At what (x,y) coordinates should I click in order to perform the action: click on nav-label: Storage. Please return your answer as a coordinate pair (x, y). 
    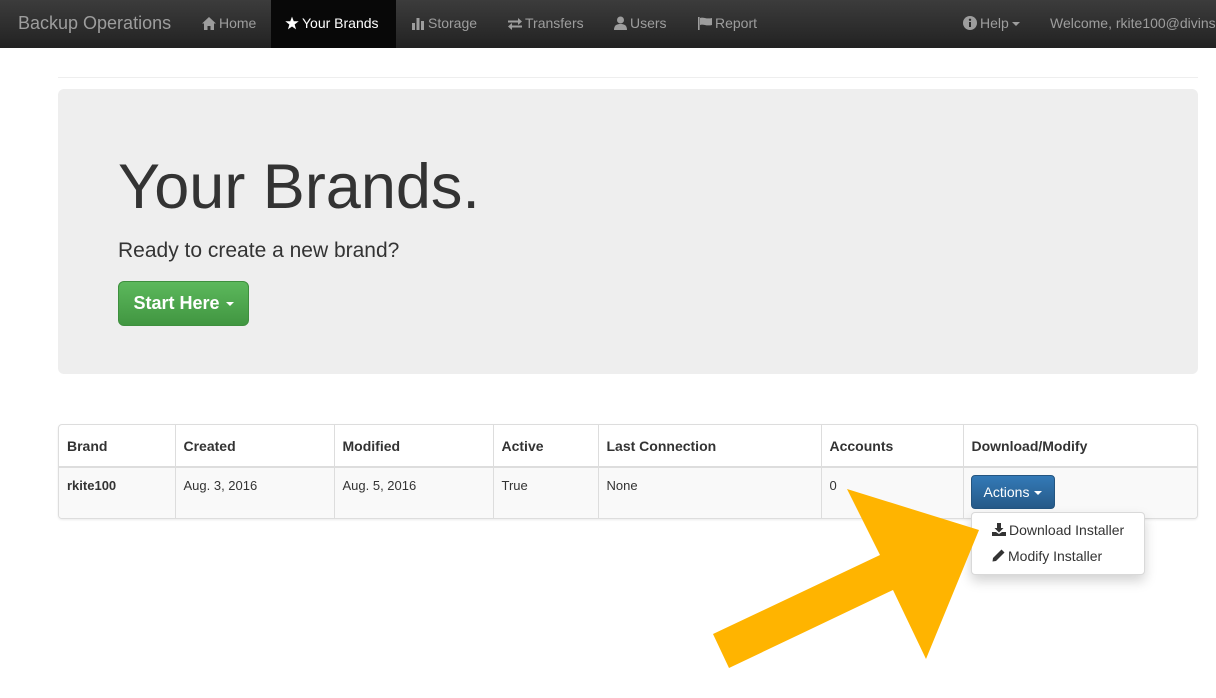
    Looking at the image, I should click on (453, 23).